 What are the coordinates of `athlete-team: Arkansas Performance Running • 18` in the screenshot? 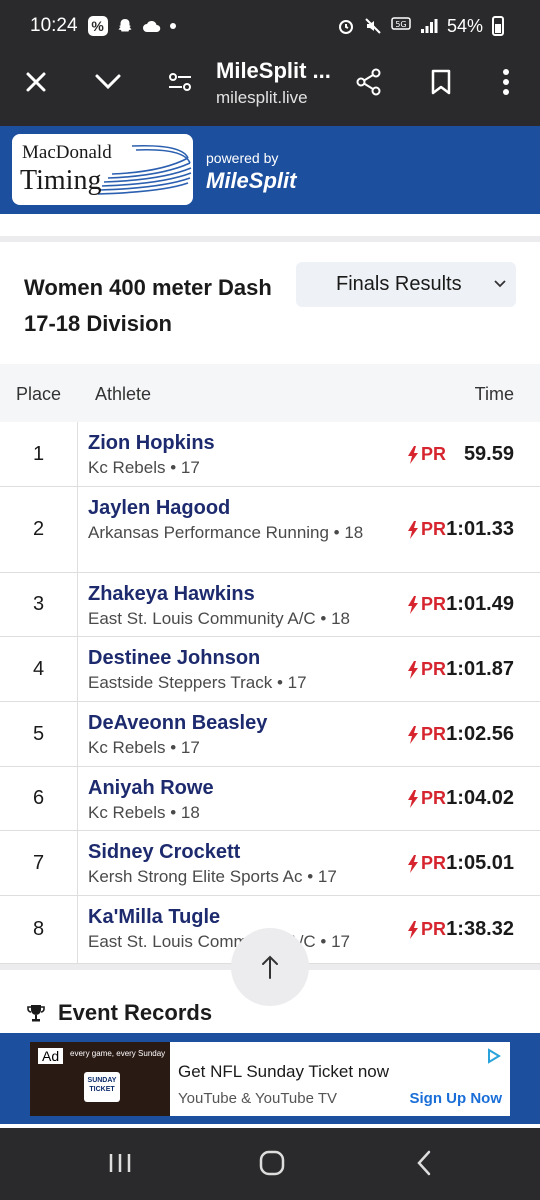 It's located at (226, 532).